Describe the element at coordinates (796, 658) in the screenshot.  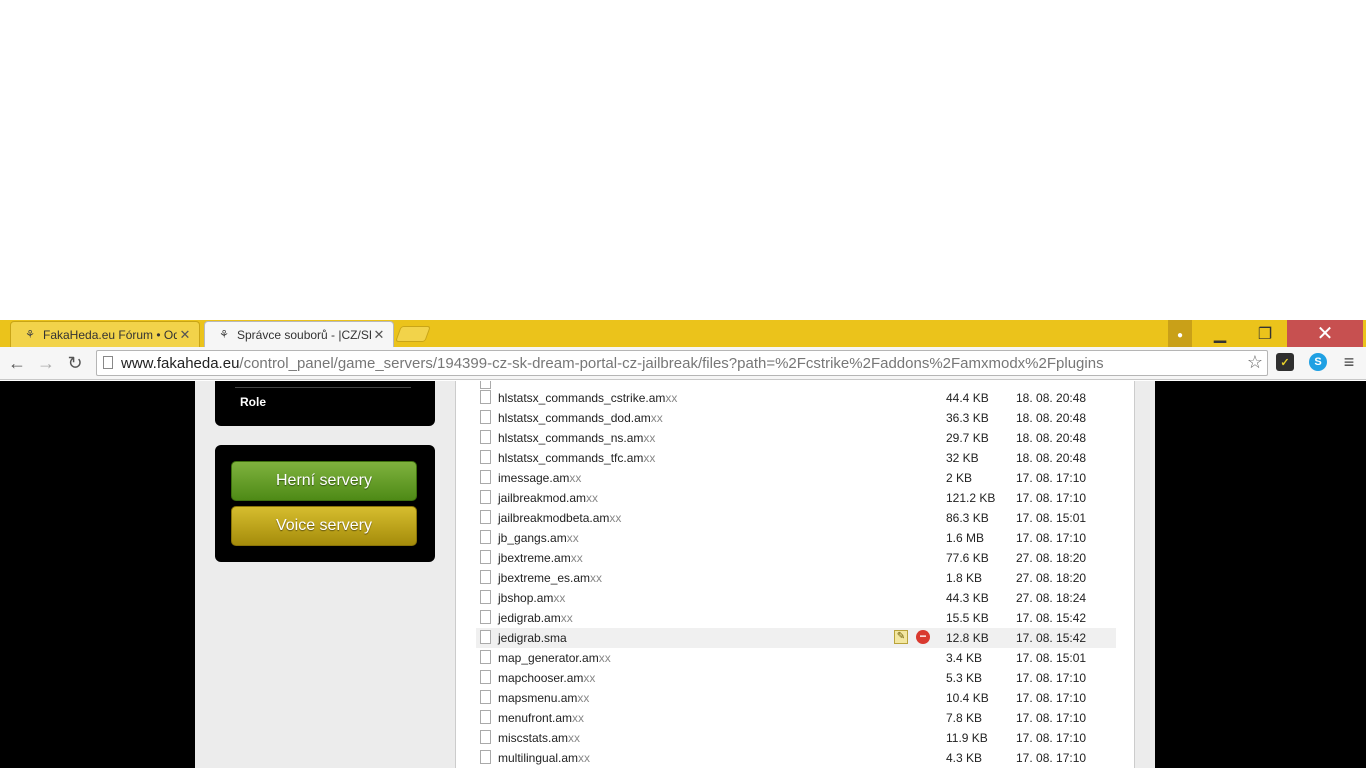
I see `file-row: map_generator.amxx 3.4 KB 17. 08. 15:01` at that location.